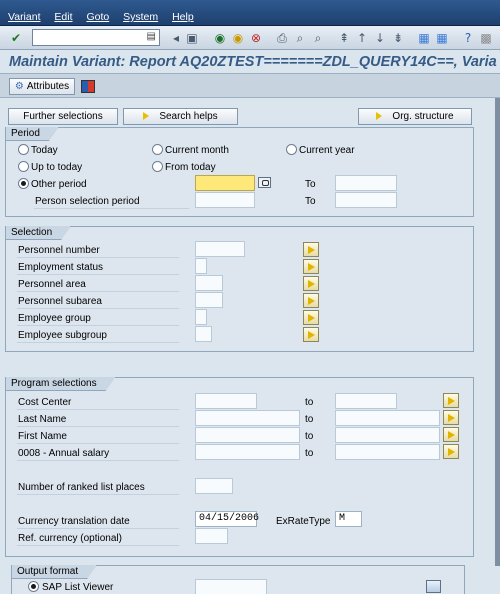 This screenshot has width=500, height=594. Describe the element at coordinates (380, 38) in the screenshot. I see `next-page-icon: ↓` at that location.